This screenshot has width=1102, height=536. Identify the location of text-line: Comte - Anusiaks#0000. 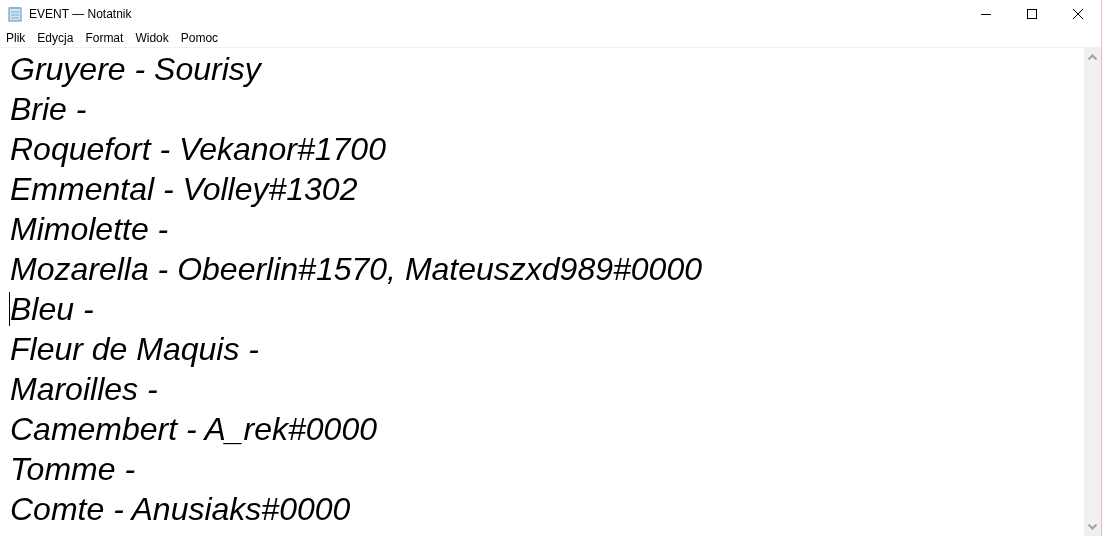
(180, 509).